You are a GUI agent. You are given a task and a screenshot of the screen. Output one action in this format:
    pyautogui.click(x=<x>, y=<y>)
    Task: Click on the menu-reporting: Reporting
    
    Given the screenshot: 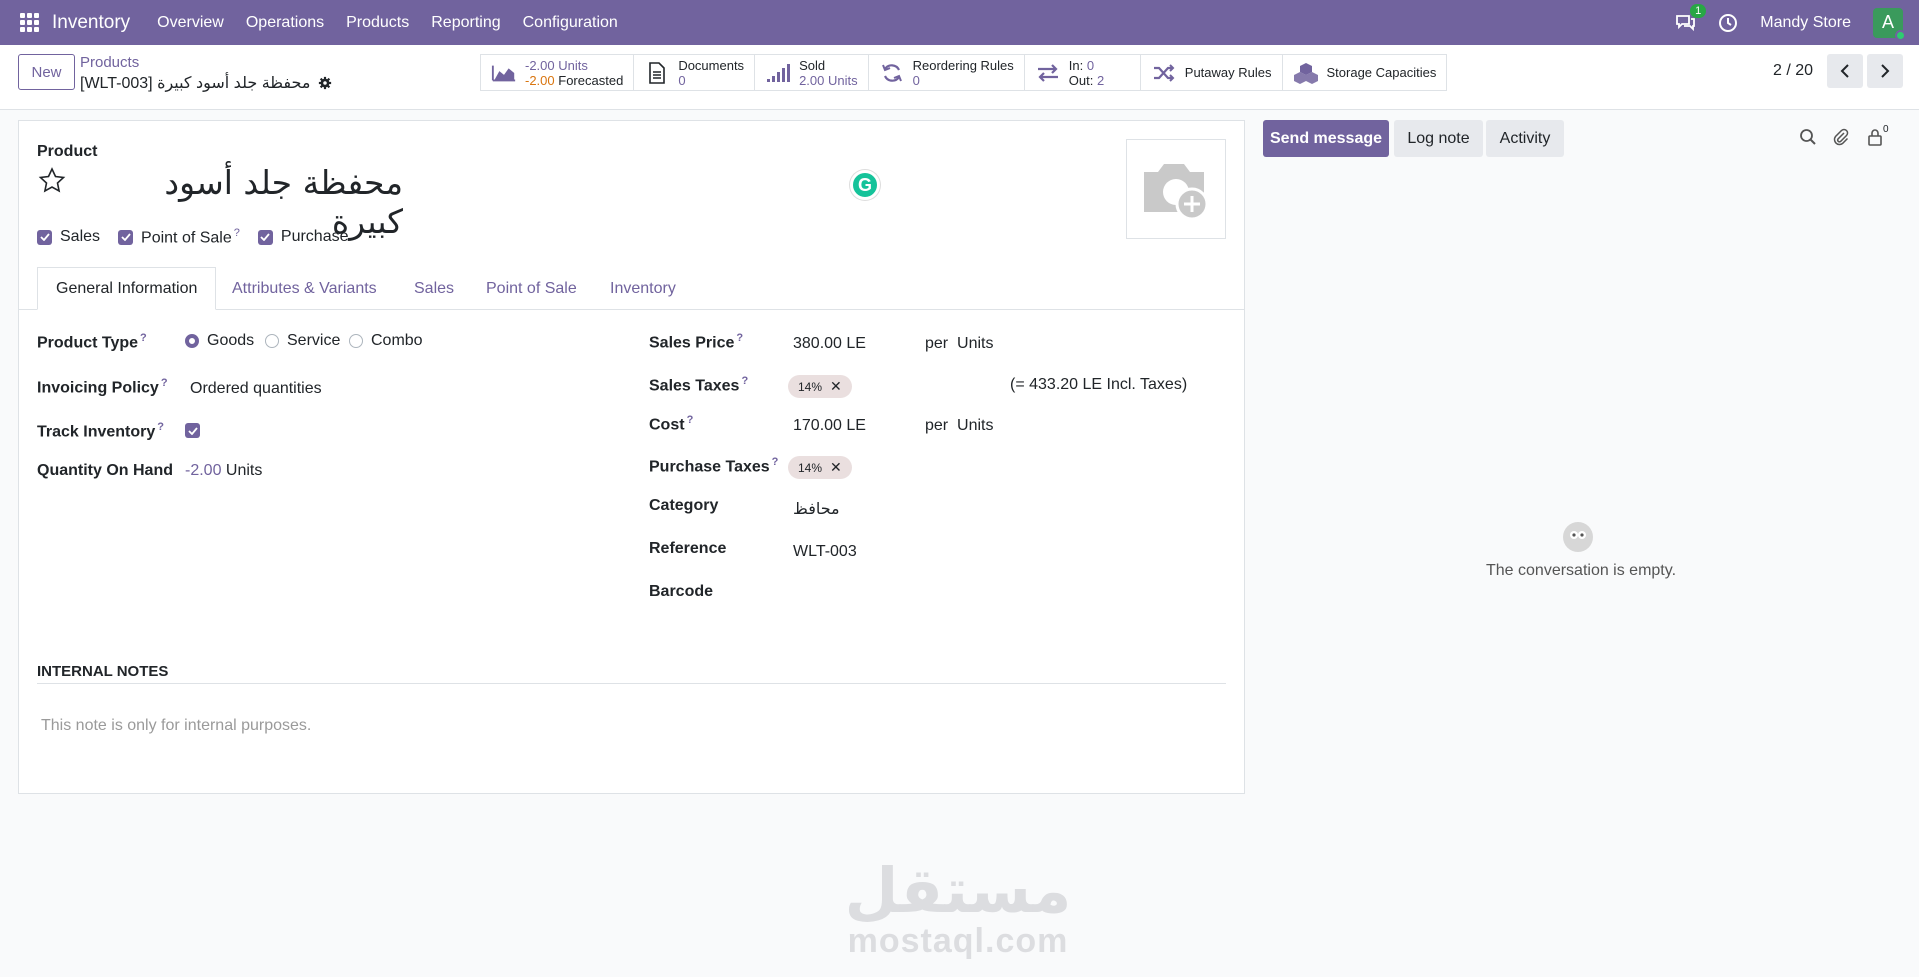 What is the action you would take?
    pyautogui.click(x=465, y=23)
    